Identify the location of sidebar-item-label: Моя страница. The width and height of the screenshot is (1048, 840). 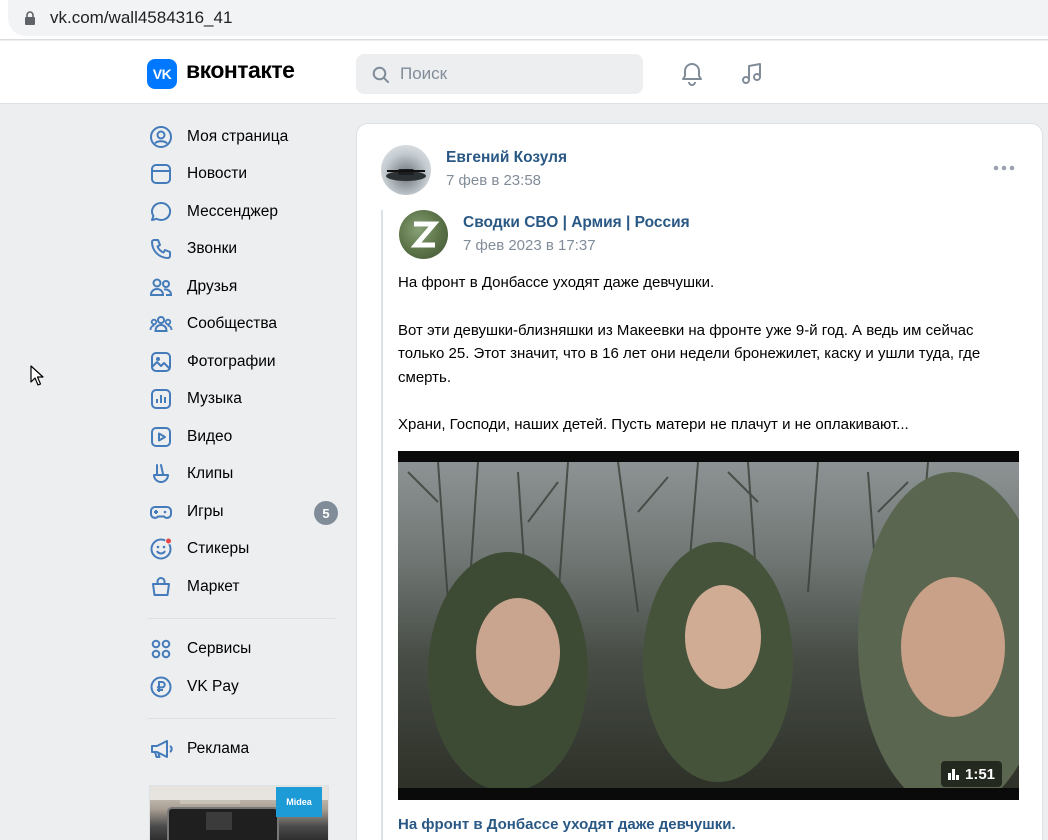
(238, 136).